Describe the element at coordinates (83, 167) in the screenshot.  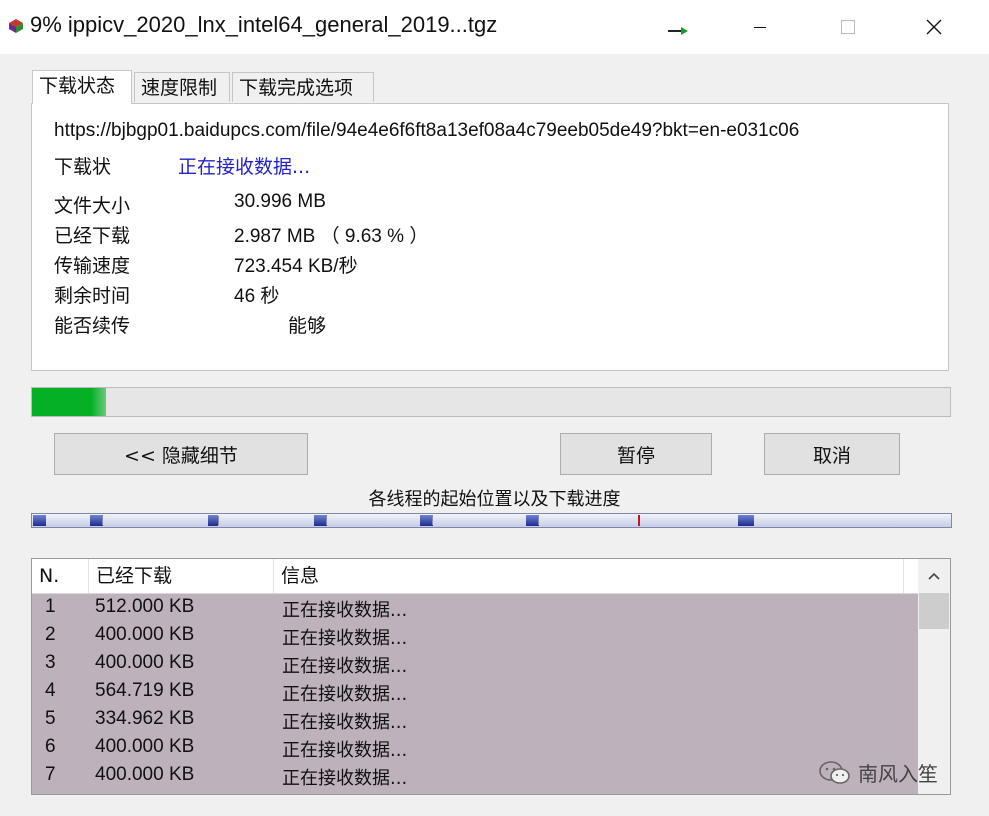
I see `status-label: 下载状` at that location.